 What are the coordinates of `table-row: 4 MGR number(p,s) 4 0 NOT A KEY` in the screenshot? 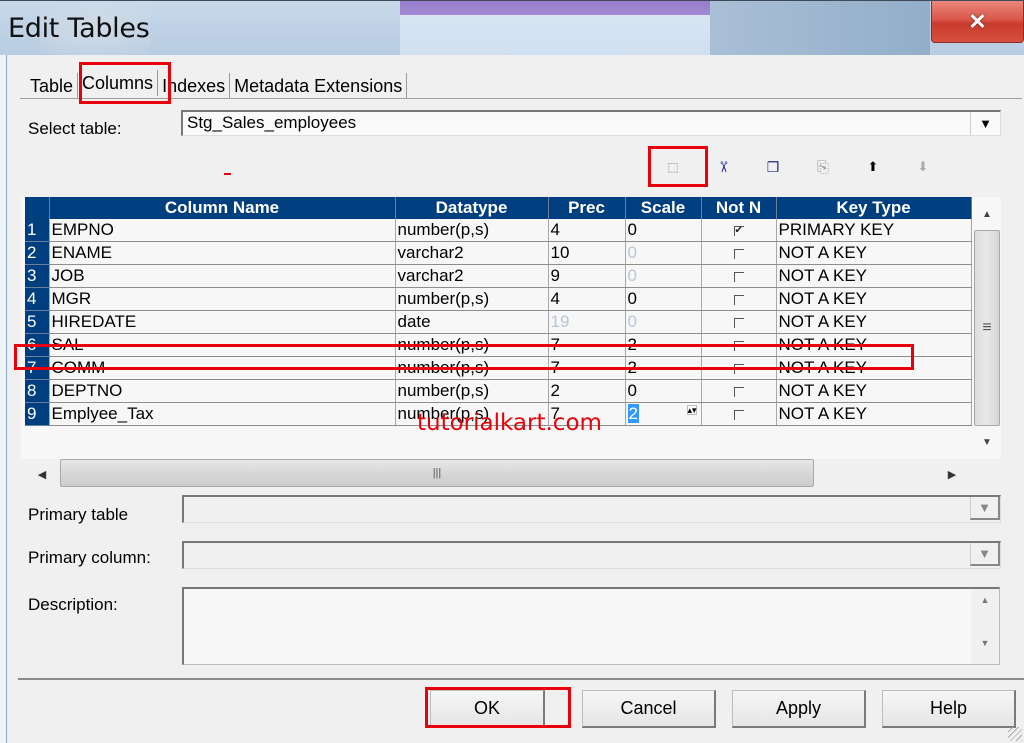 It's located at (498, 299).